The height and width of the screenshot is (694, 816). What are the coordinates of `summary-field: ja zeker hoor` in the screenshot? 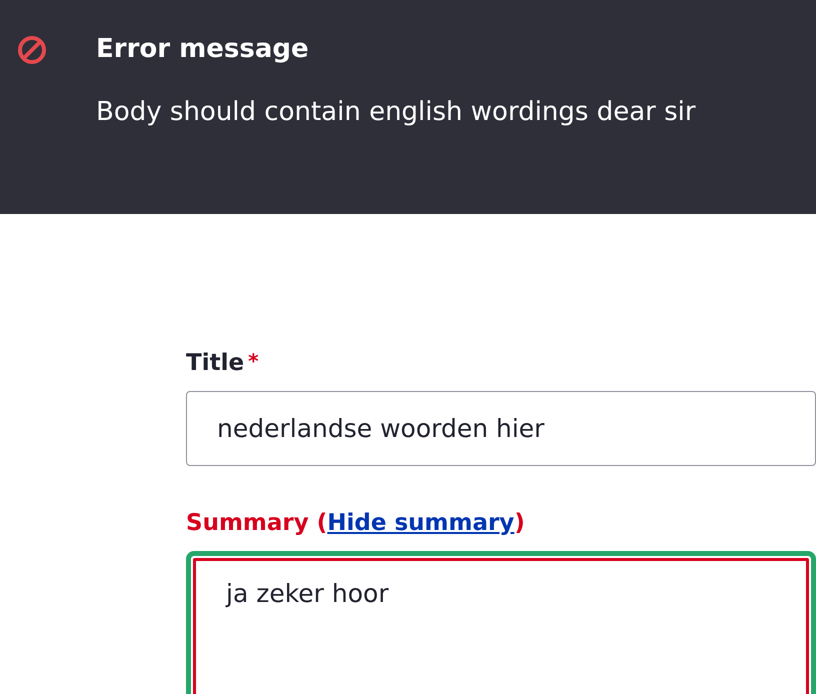 It's located at (501, 626).